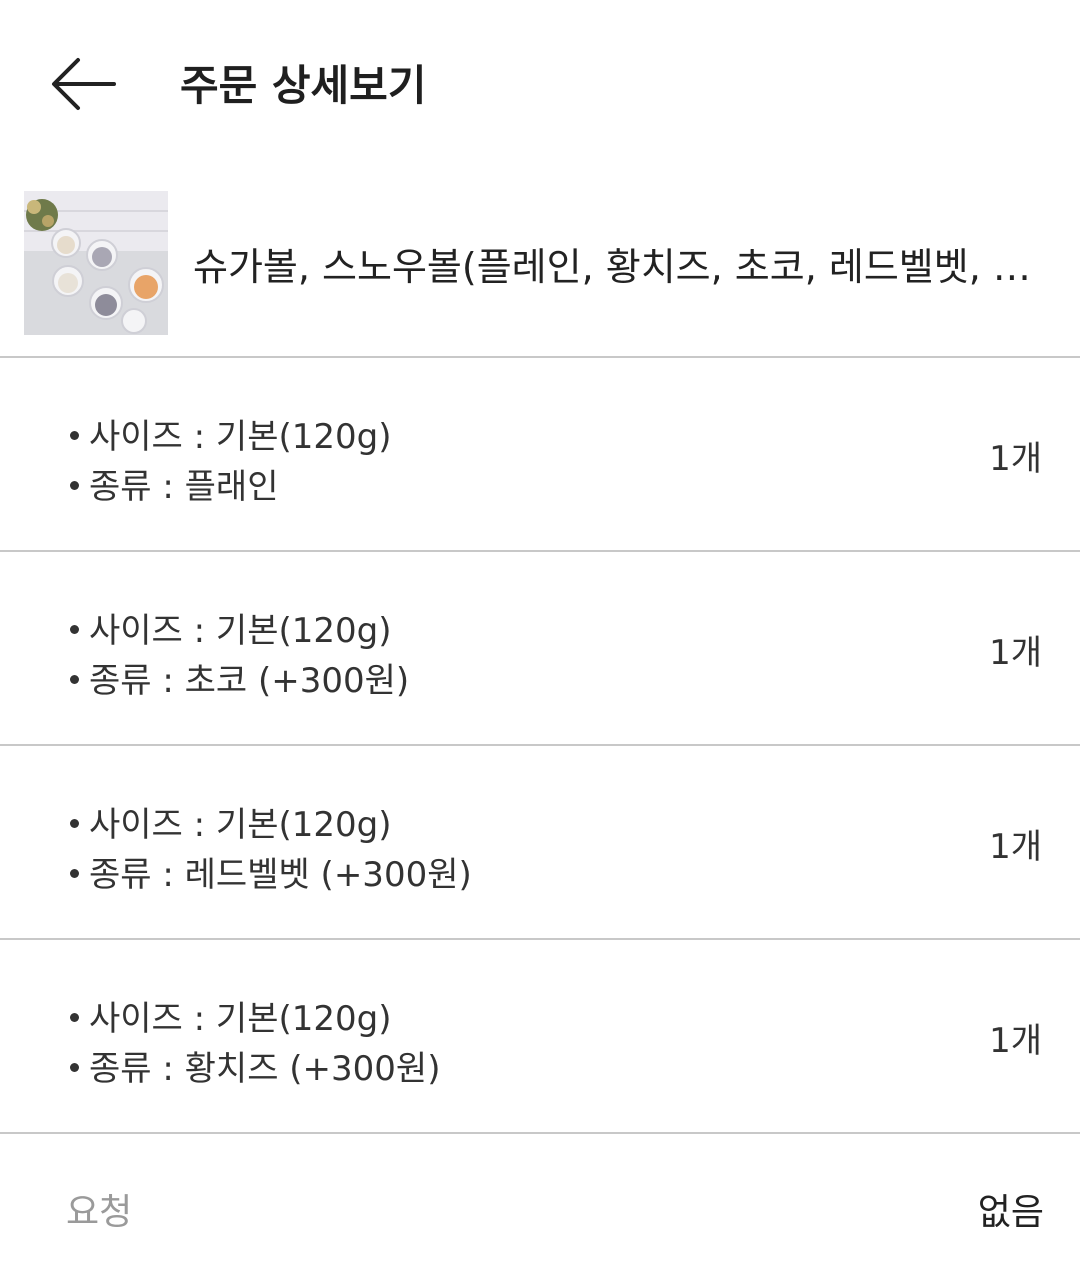 This screenshot has width=1080, height=1275. I want to click on arrow-left-icon, so click(84, 86).